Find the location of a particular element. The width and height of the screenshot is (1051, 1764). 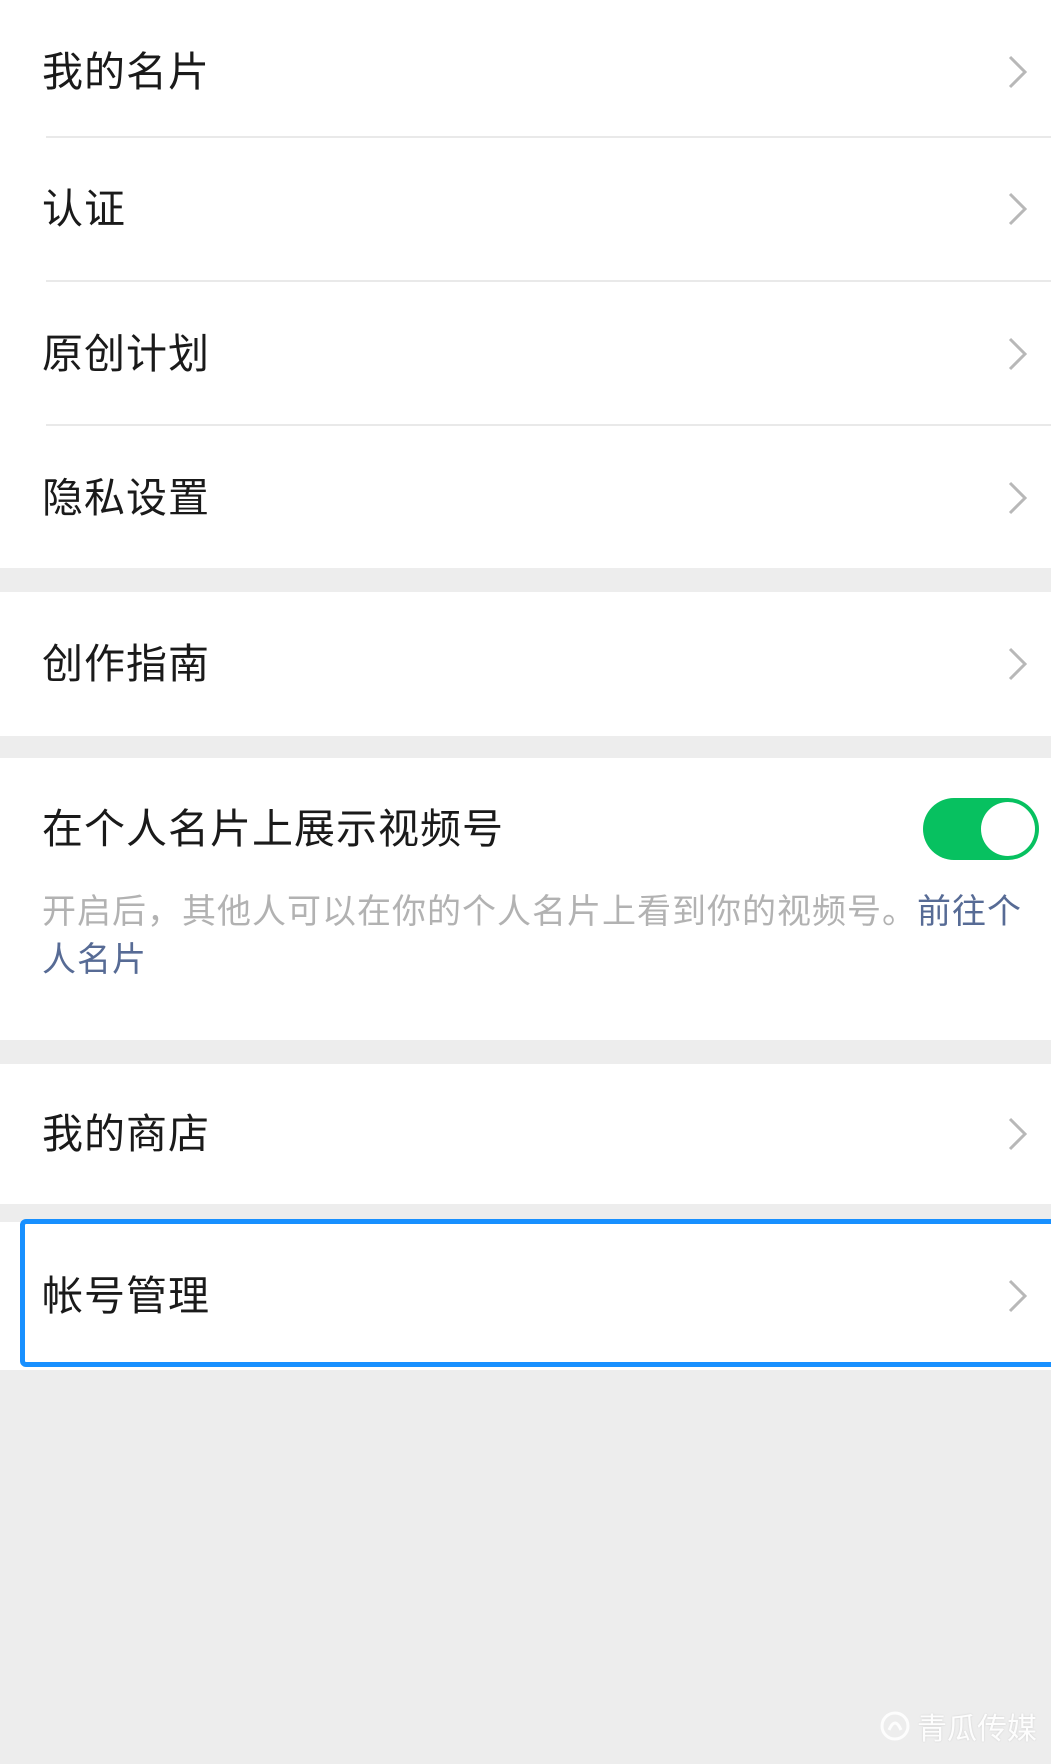

toggle-knob is located at coordinates (1008, 829).